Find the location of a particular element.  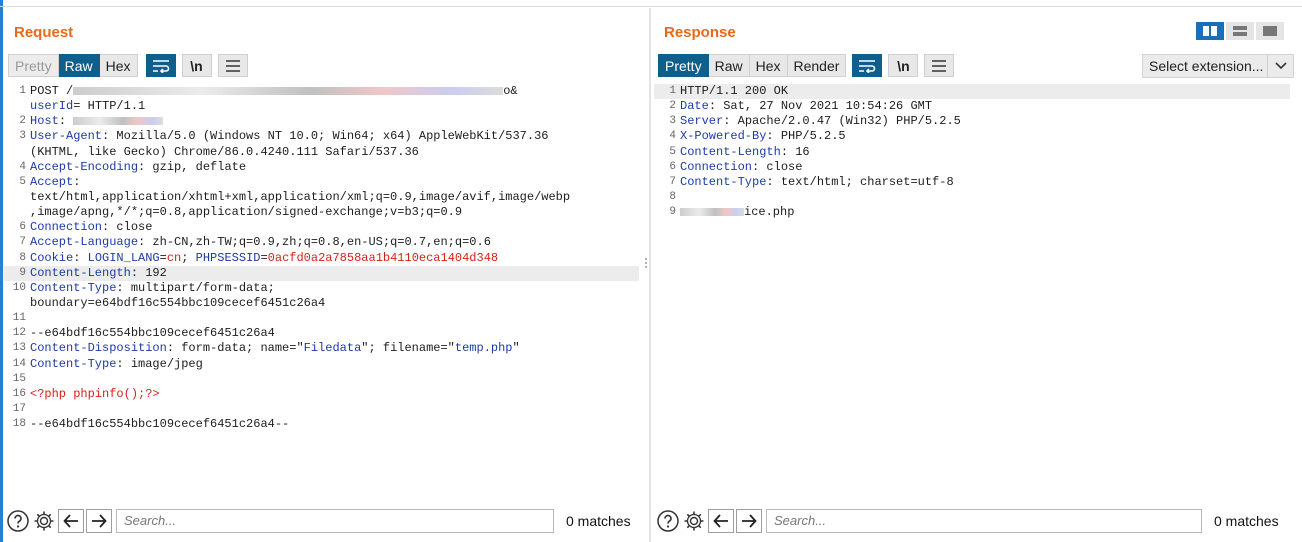

code-text: Content-Type: text/html; charset=utf-8 is located at coordinates (985, 182).